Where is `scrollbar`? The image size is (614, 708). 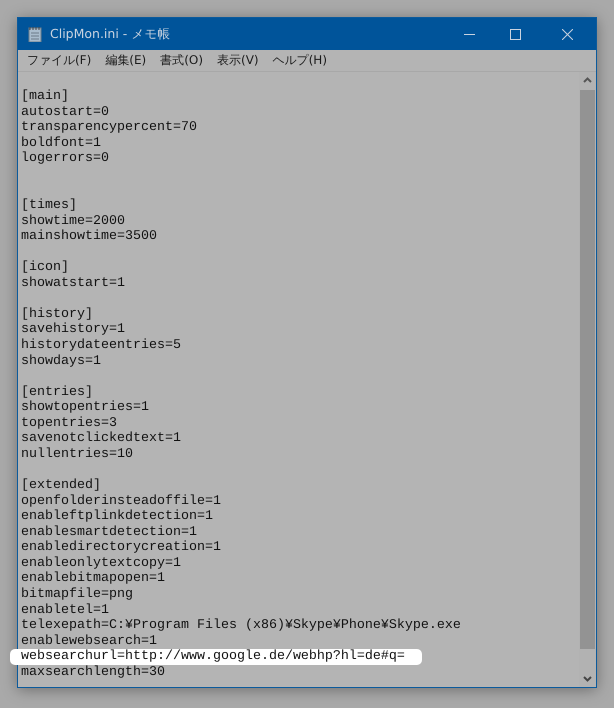 scrollbar is located at coordinates (587, 379).